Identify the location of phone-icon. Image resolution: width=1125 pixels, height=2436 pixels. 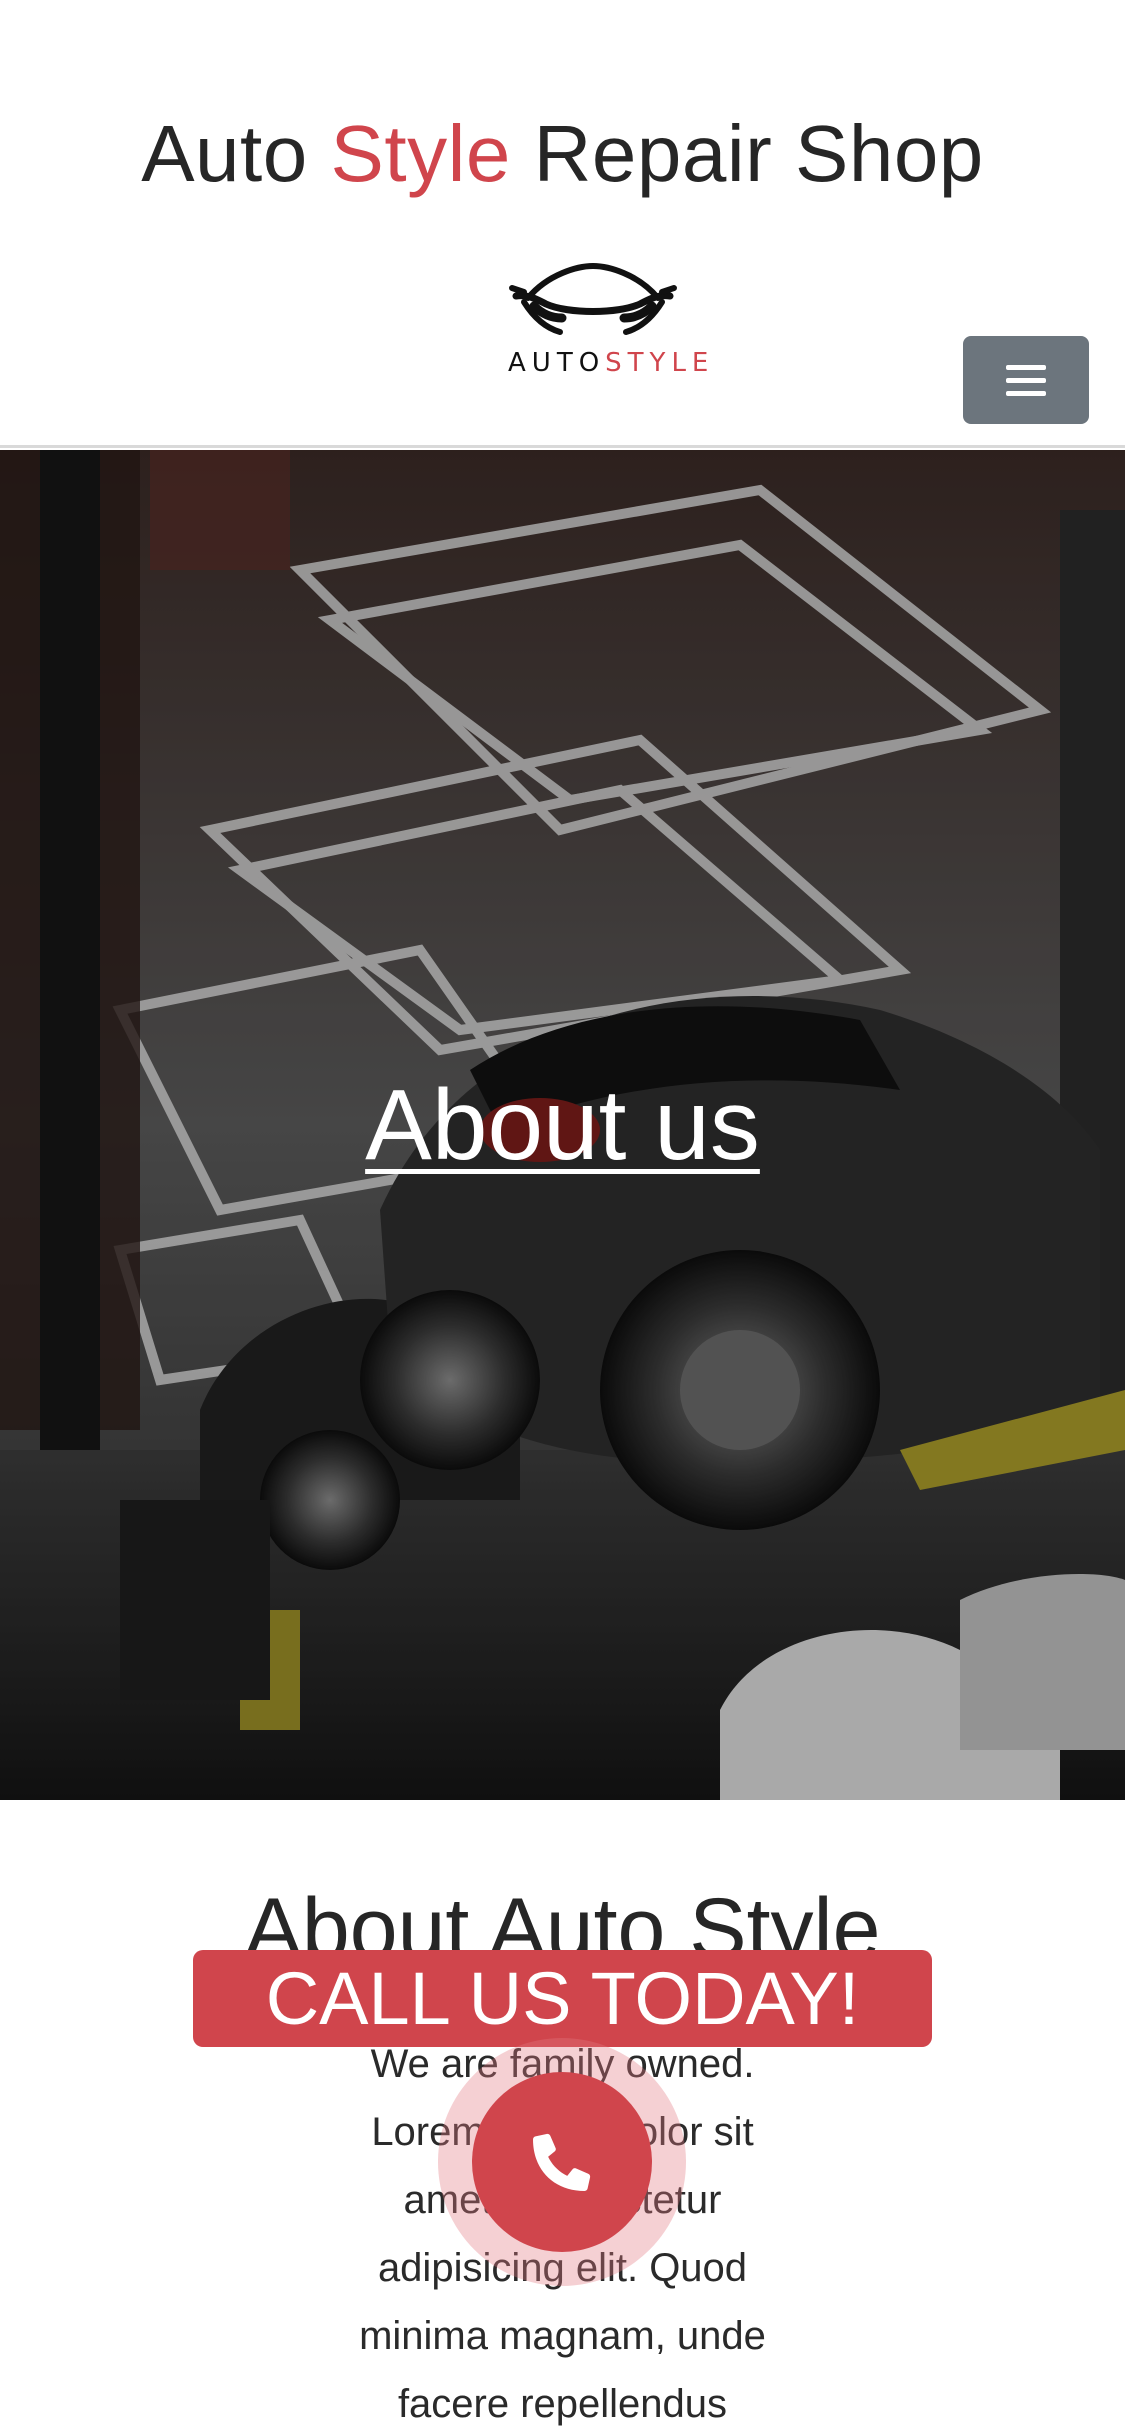
(562, 2162).